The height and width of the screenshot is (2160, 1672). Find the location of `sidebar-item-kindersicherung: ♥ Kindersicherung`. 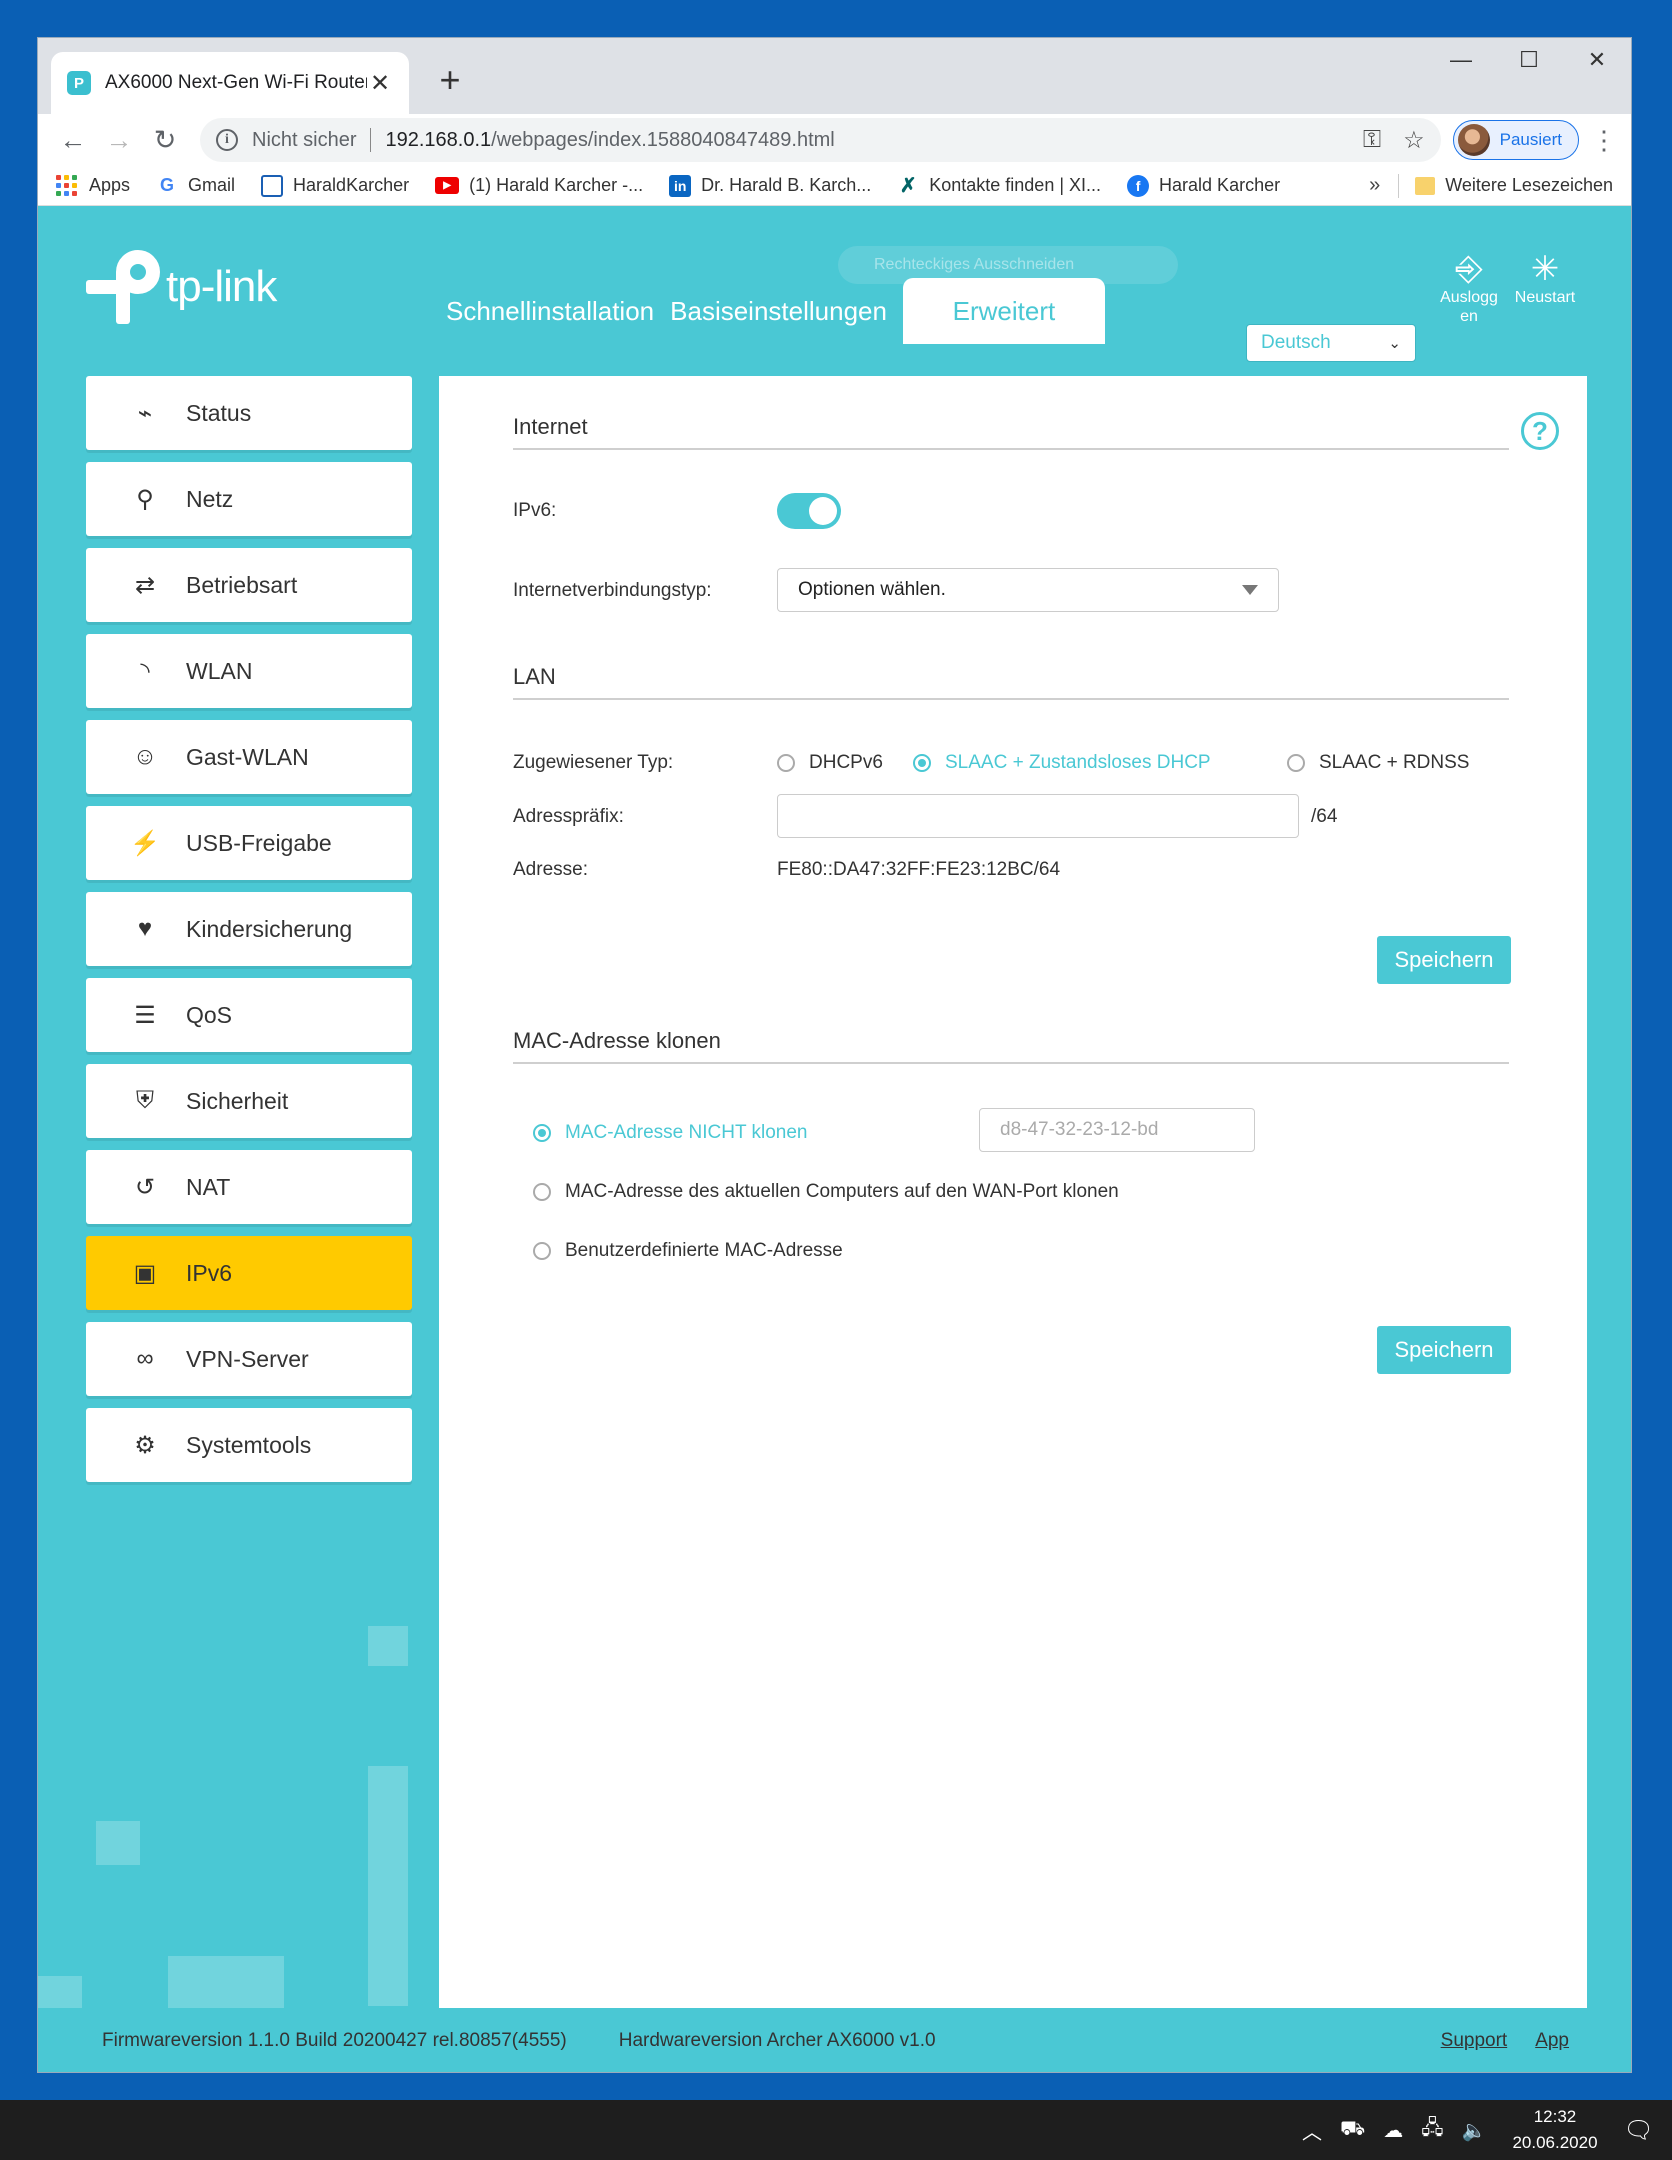

sidebar-item-kindersicherung: ♥ Kindersicherung is located at coordinates (249, 929).